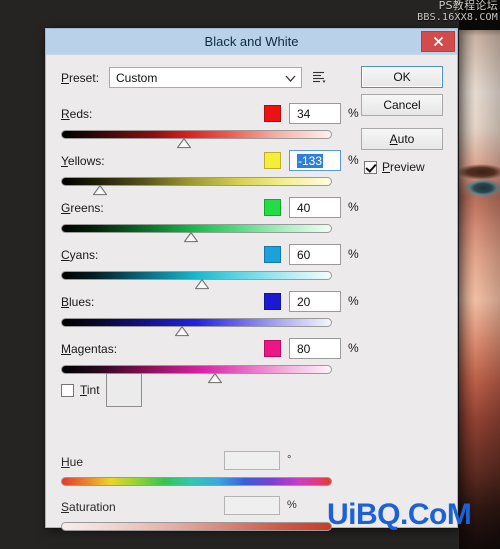  Describe the element at coordinates (290, 78) in the screenshot. I see `chevron-down-icon` at that location.